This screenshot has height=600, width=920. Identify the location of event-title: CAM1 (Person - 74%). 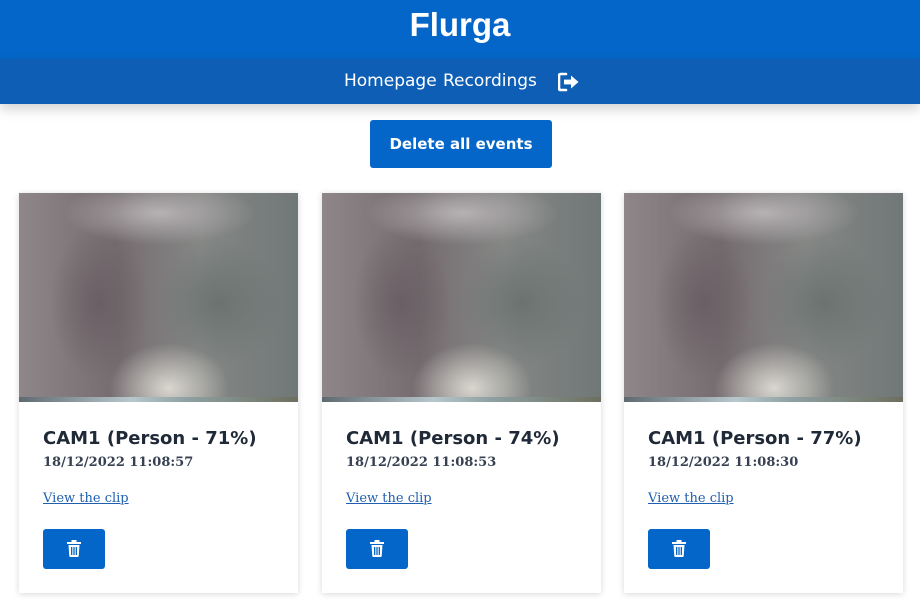
(453, 438).